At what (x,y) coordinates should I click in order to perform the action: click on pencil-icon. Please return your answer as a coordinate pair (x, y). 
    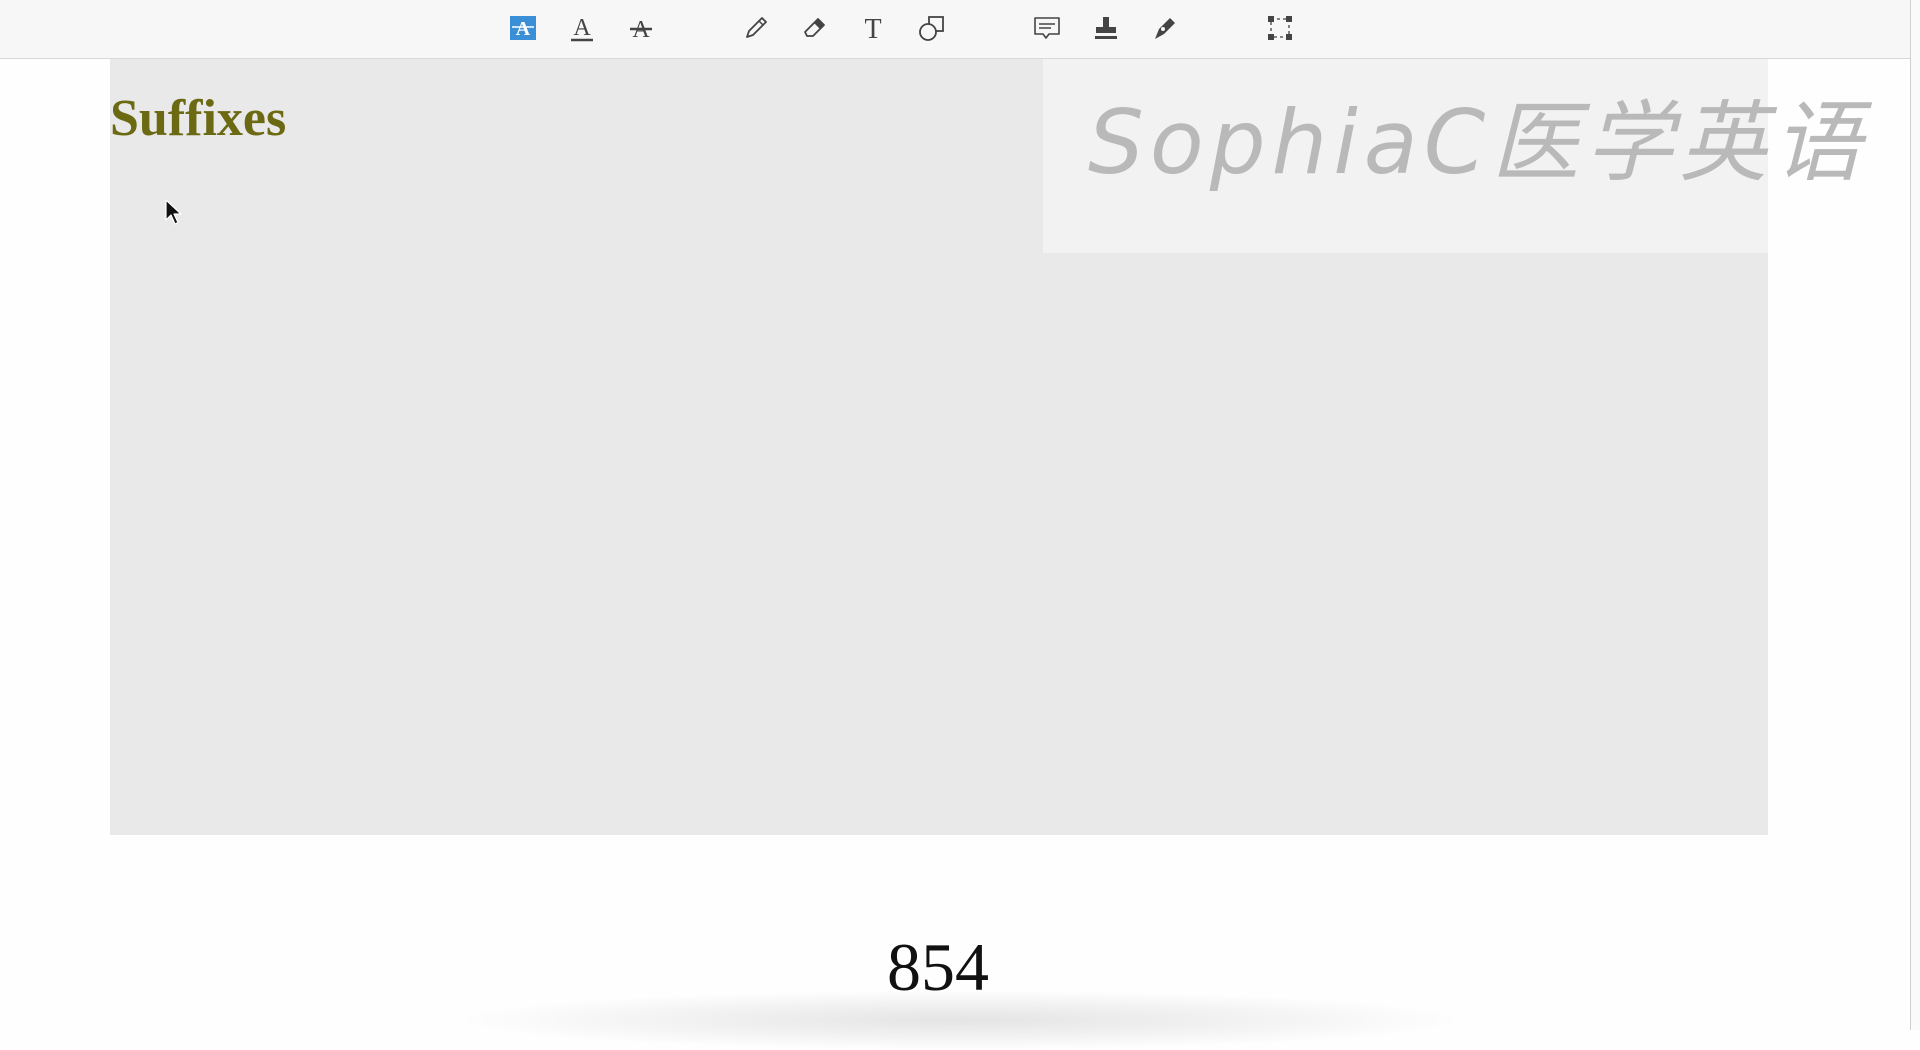
    Looking at the image, I should click on (756, 30).